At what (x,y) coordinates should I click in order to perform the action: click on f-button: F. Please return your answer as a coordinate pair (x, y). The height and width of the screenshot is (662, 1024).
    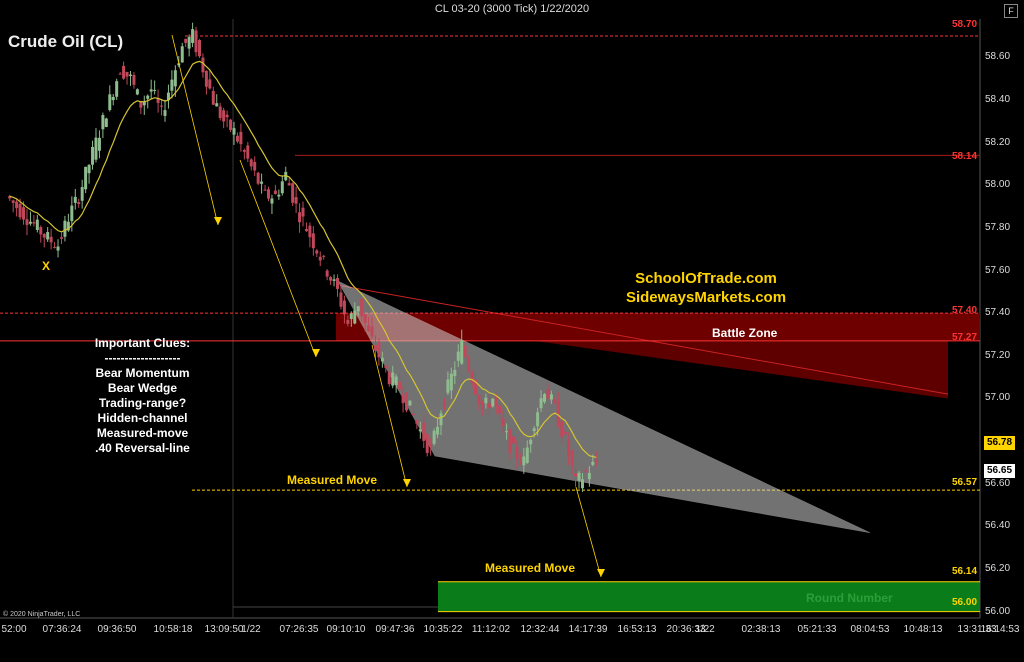
    Looking at the image, I should click on (1011, 11).